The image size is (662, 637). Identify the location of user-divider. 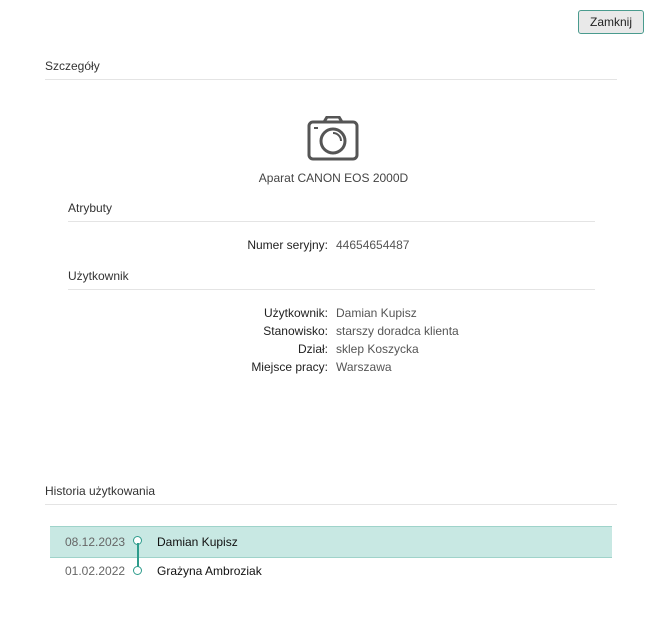
(331, 289).